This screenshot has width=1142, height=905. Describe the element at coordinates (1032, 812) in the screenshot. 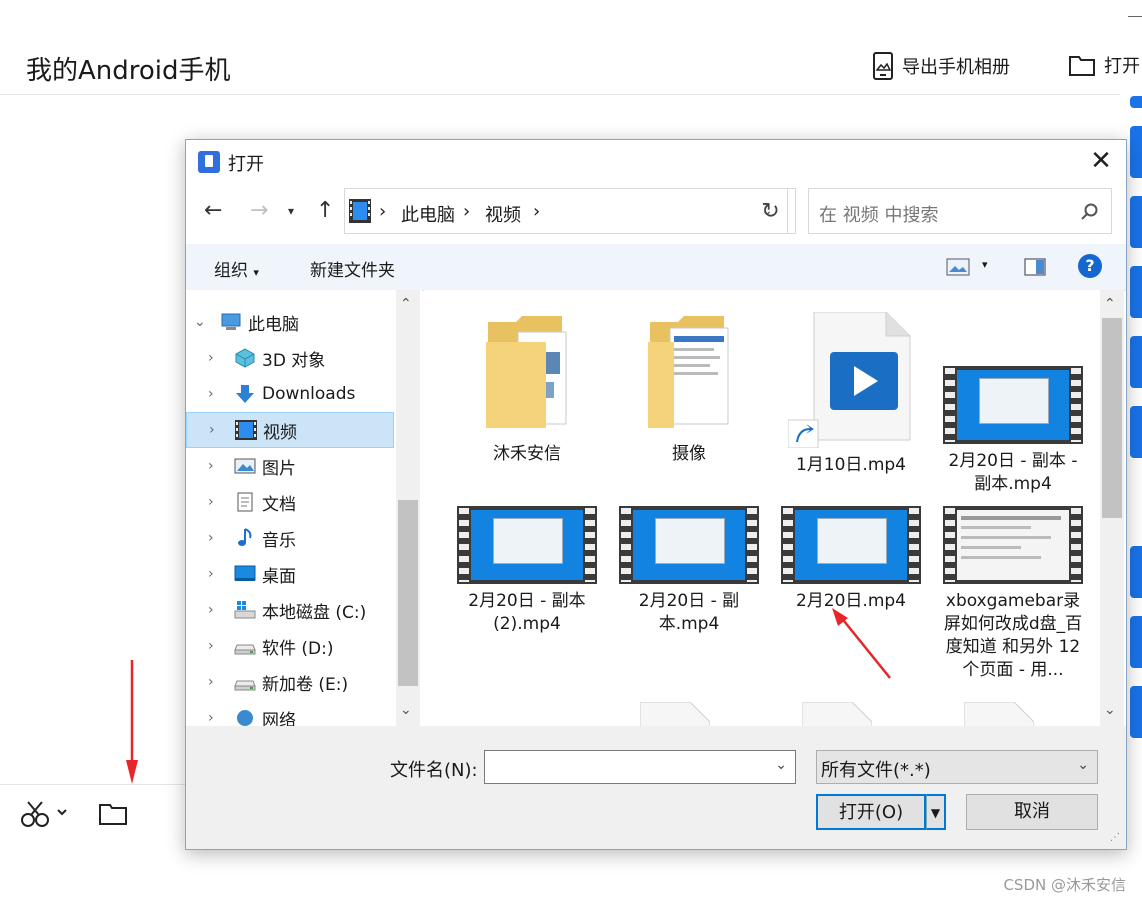

I see `cancel-button: 取消` at that location.